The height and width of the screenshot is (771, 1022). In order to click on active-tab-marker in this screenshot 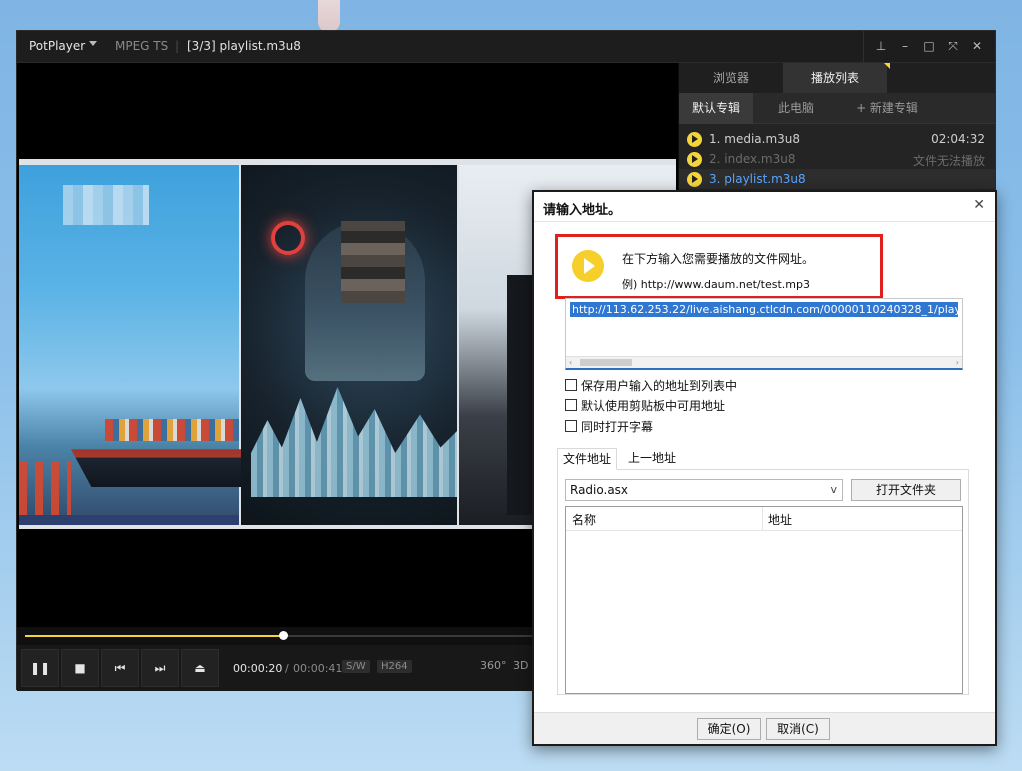, I will do `click(887, 66)`.